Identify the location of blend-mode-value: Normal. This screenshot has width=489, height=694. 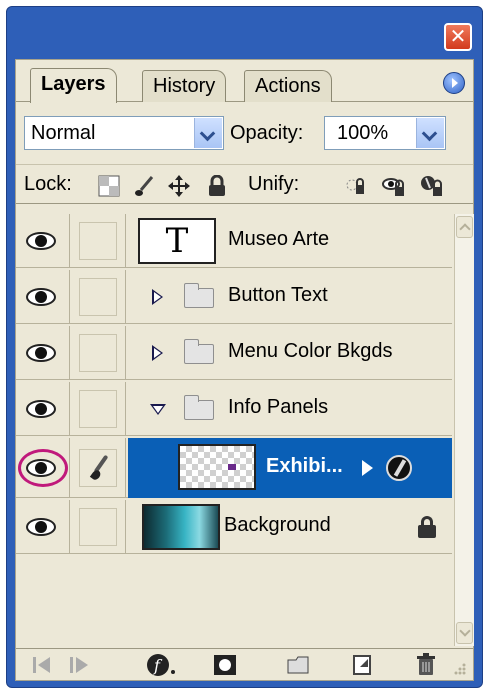
(63, 133).